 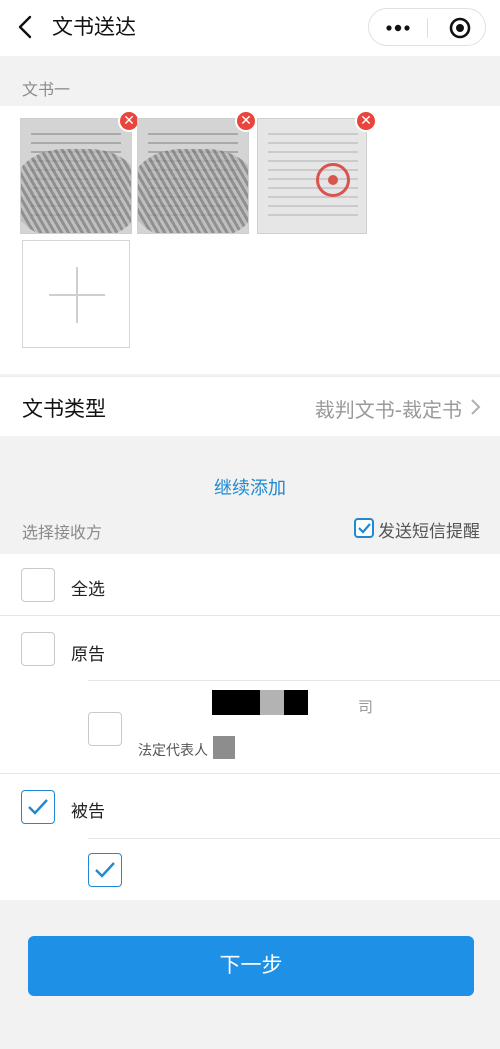 I want to click on list-item-defendant-entity, so click(x=250, y=869).